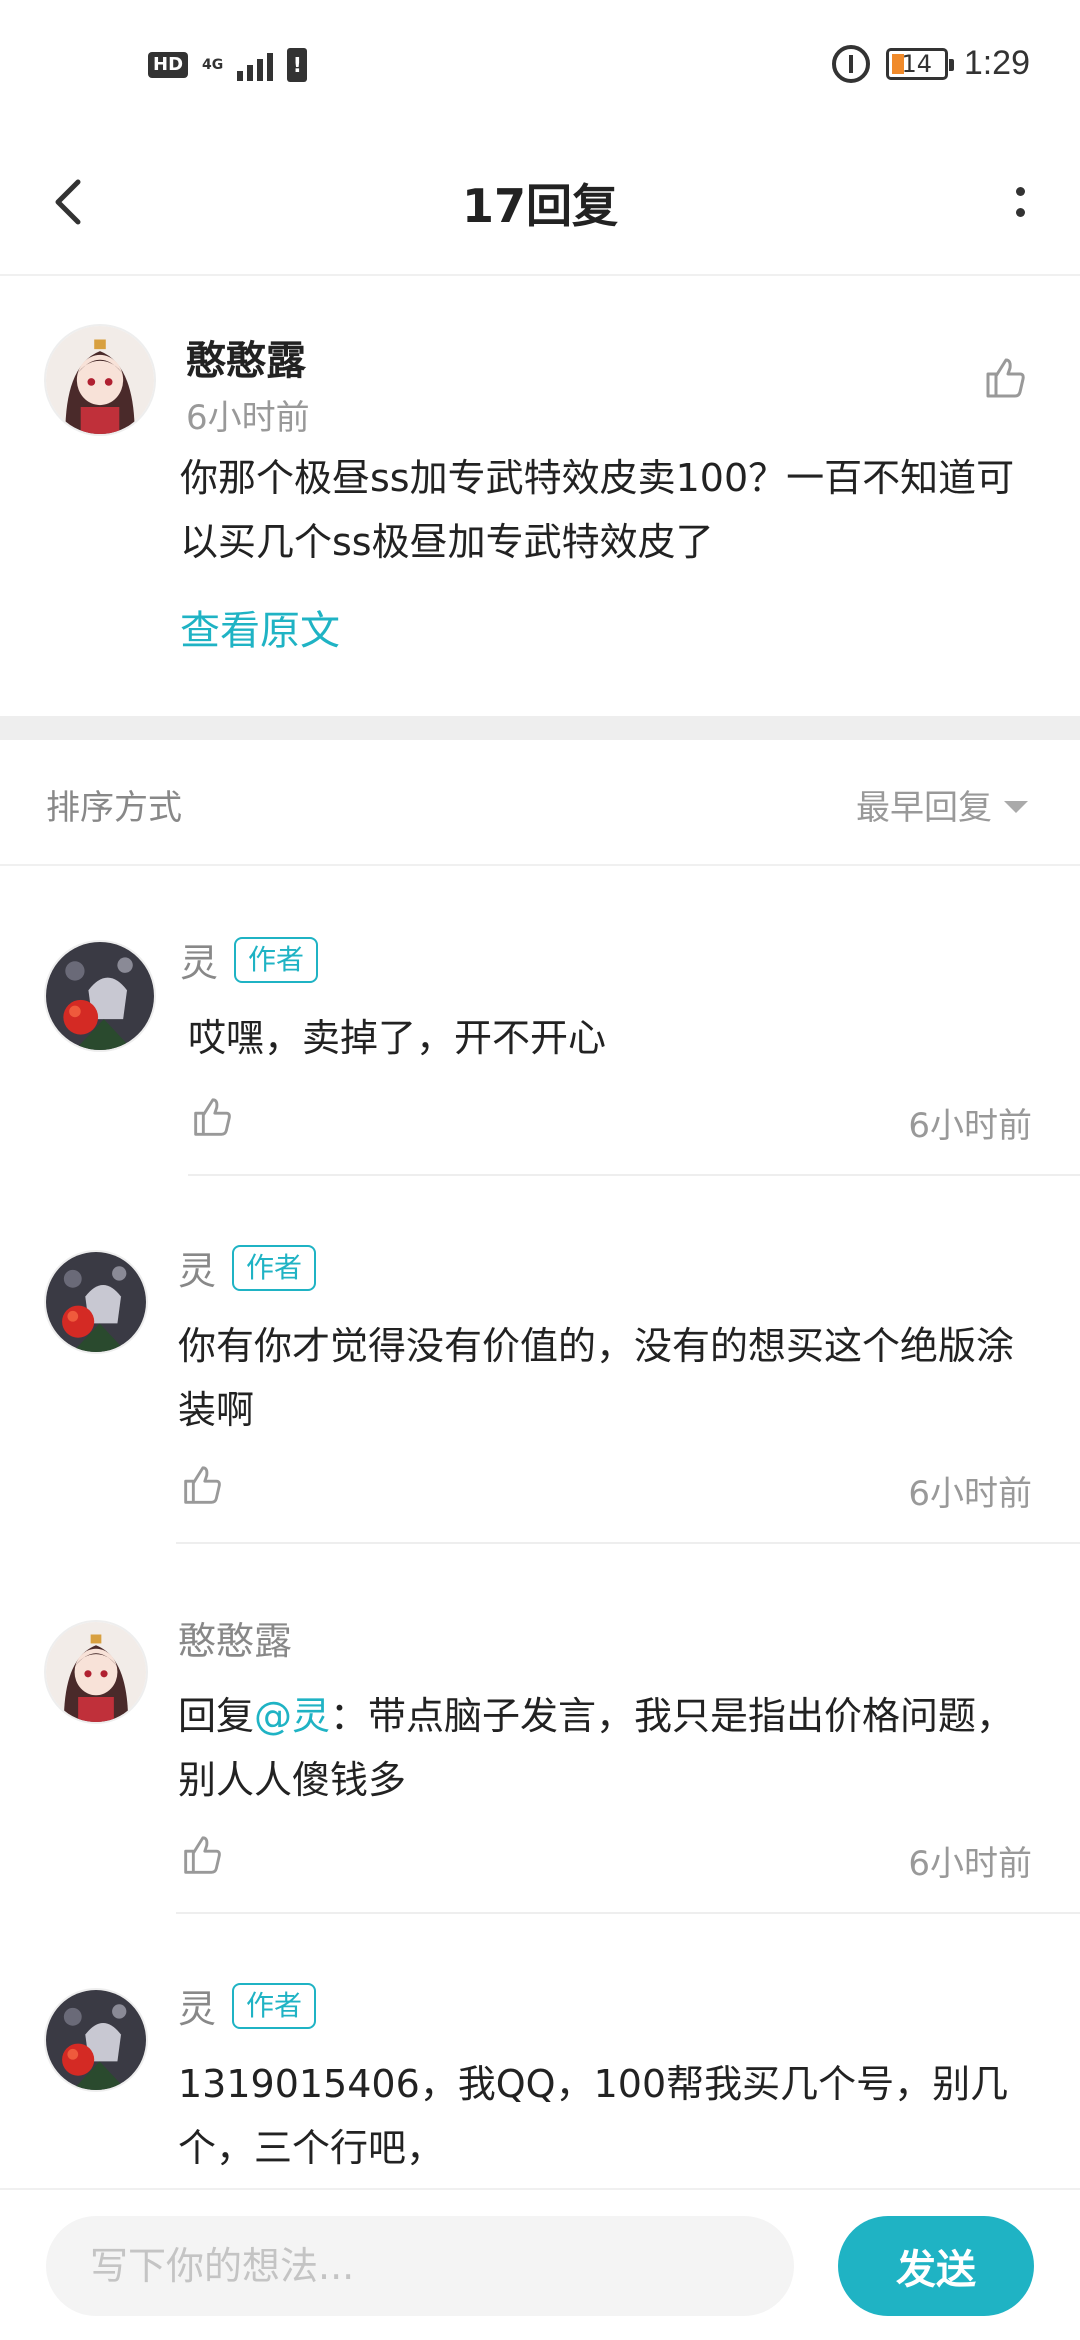  I want to click on reply-item: 灵 作者 哎嘿，卖掉了，开不开心 6小时前, so click(540, 1050).